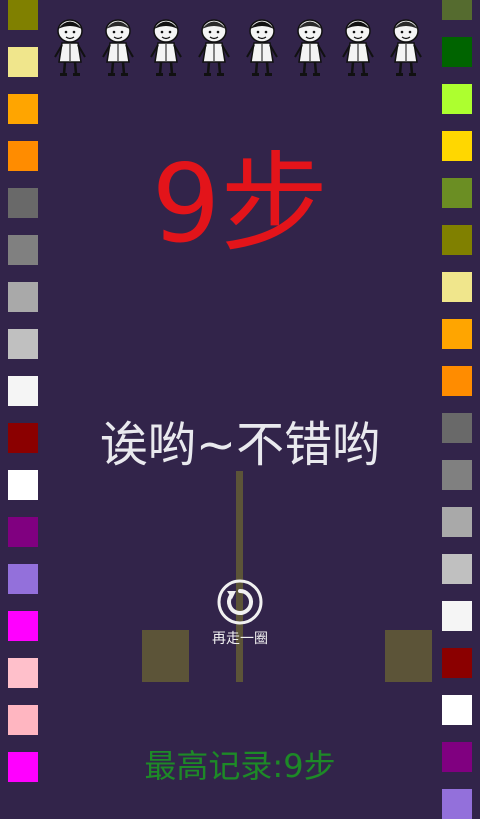 The width and height of the screenshot is (480, 819). I want to click on right-block, so click(408, 656).